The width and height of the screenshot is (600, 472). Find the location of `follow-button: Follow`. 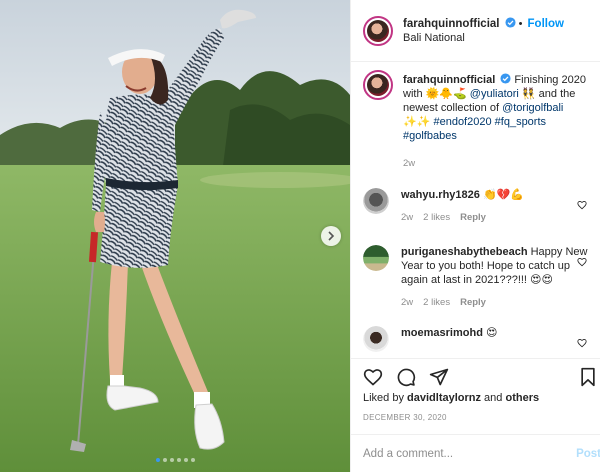

follow-button: Follow is located at coordinates (546, 24).